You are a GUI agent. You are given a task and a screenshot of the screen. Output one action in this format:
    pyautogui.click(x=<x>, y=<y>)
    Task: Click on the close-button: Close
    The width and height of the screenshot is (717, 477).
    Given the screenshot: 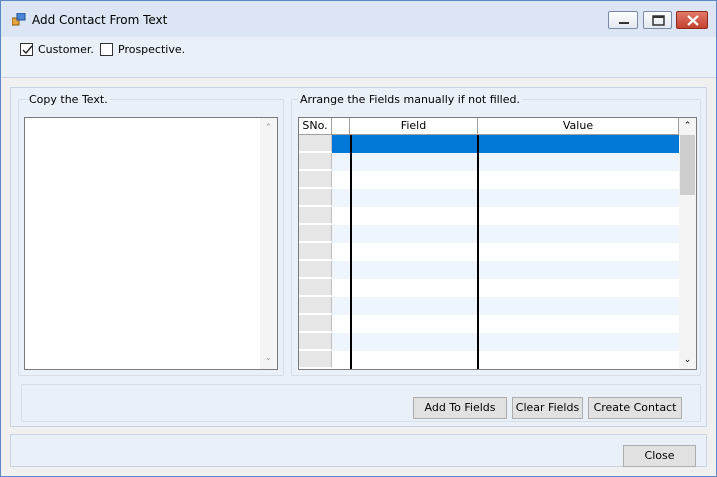 What is the action you would take?
    pyautogui.click(x=659, y=456)
    